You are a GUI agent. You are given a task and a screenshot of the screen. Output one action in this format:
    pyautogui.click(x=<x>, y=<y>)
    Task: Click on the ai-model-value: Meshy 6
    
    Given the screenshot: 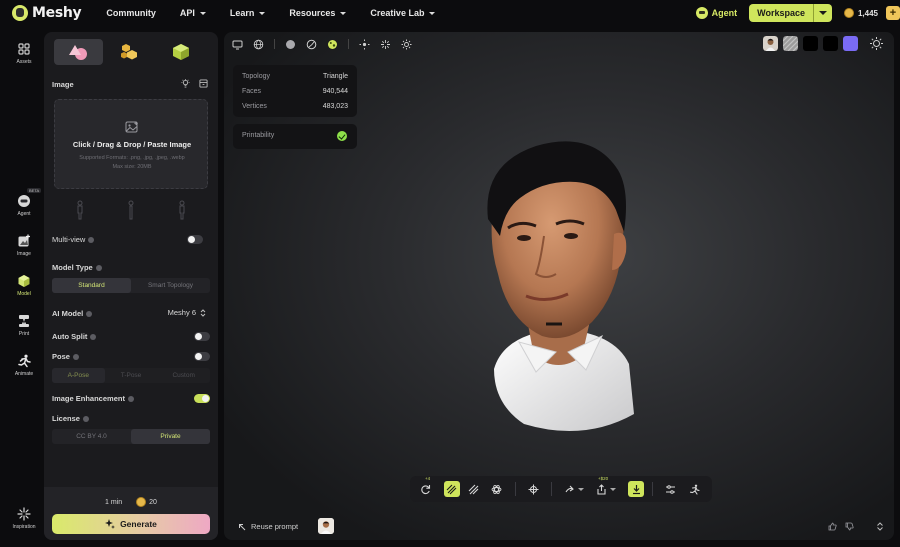 What is the action you would take?
    pyautogui.click(x=181, y=312)
    